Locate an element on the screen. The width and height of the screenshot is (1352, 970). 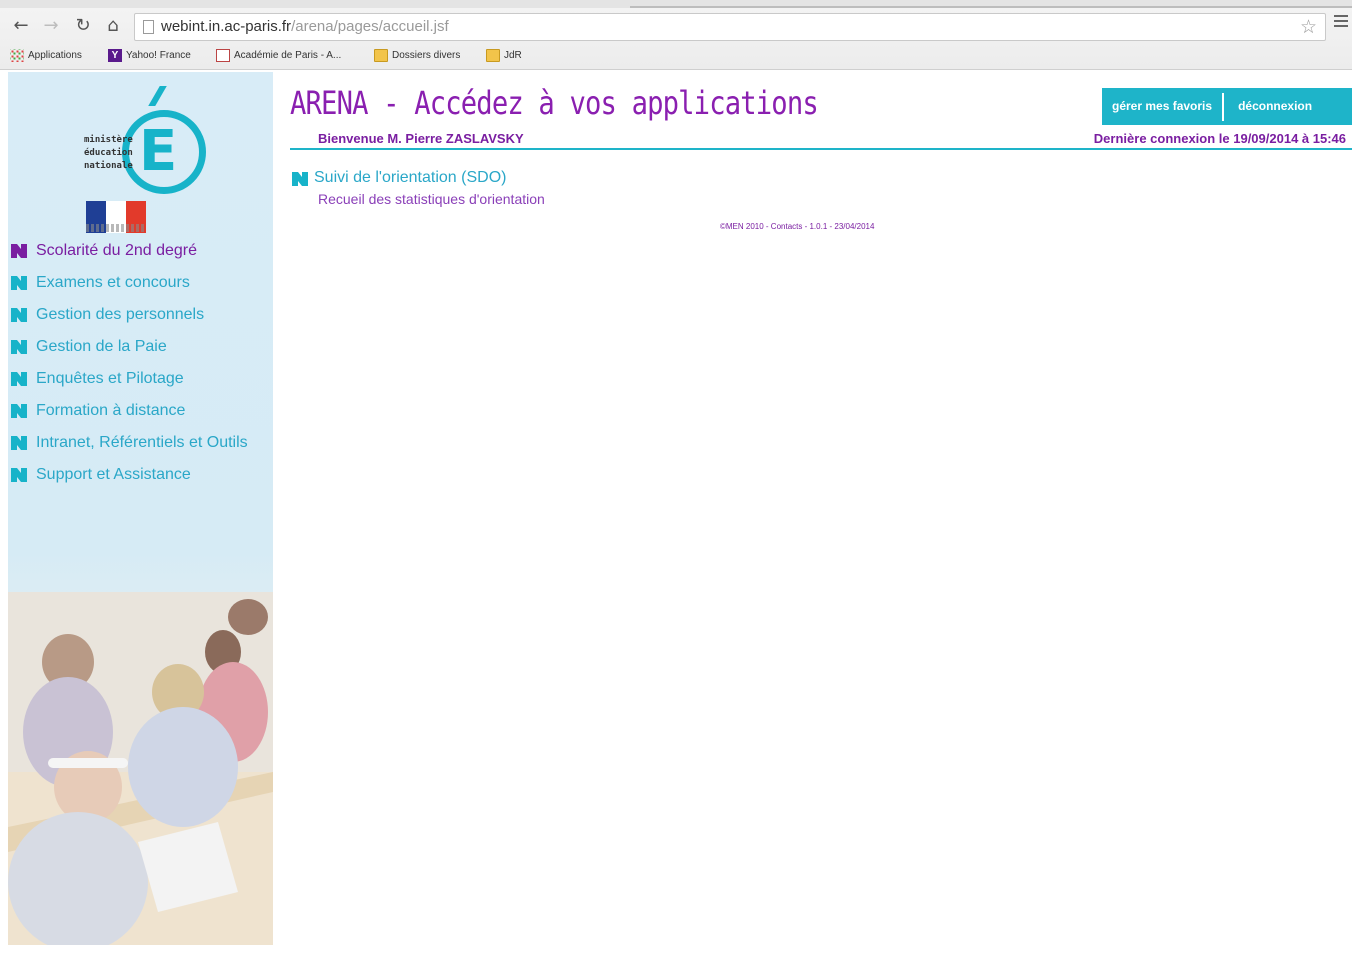
tab-strip is located at coordinates (676, 4).